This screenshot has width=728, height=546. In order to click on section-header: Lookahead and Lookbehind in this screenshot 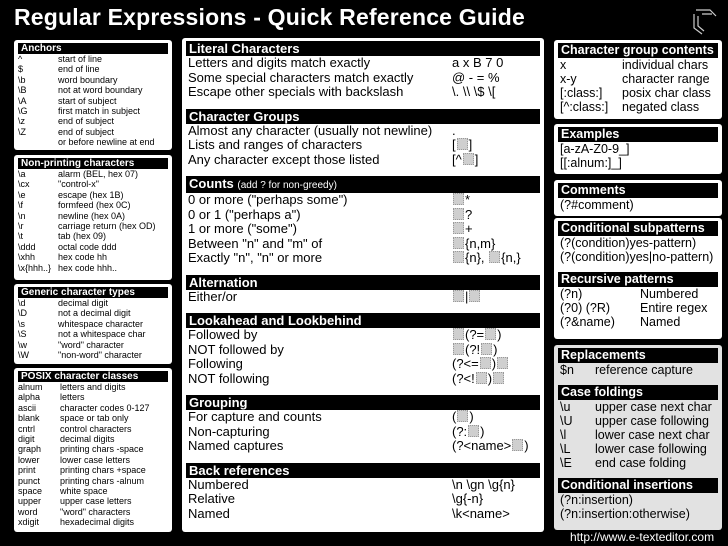, I will do `click(363, 320)`.